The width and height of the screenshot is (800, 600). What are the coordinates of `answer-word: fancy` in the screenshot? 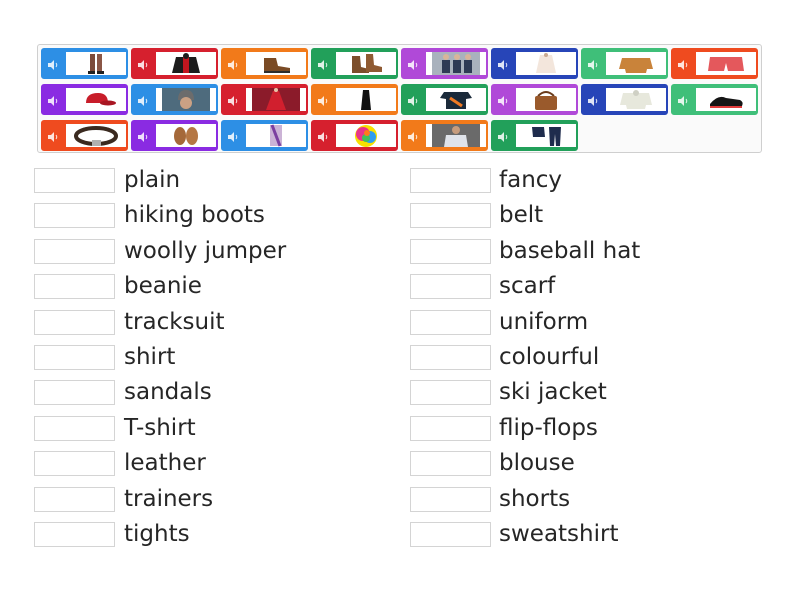 It's located at (531, 180).